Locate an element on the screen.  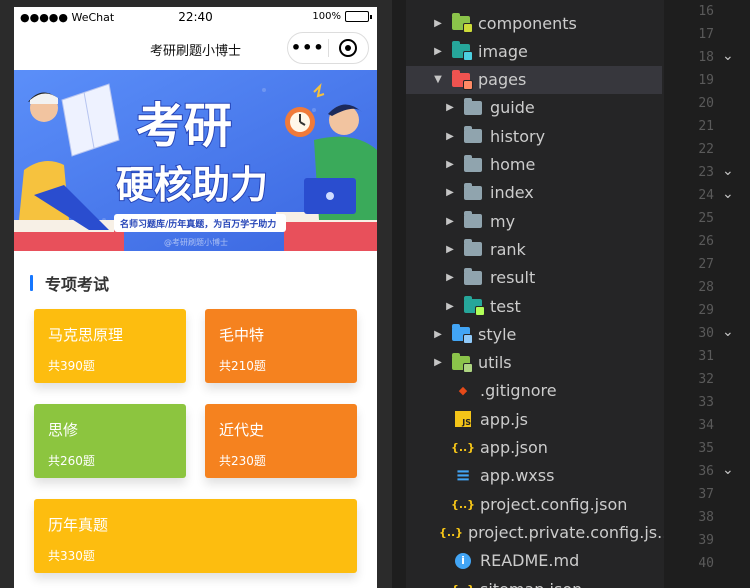
tree-item-label: utils is located at coordinates (495, 363).